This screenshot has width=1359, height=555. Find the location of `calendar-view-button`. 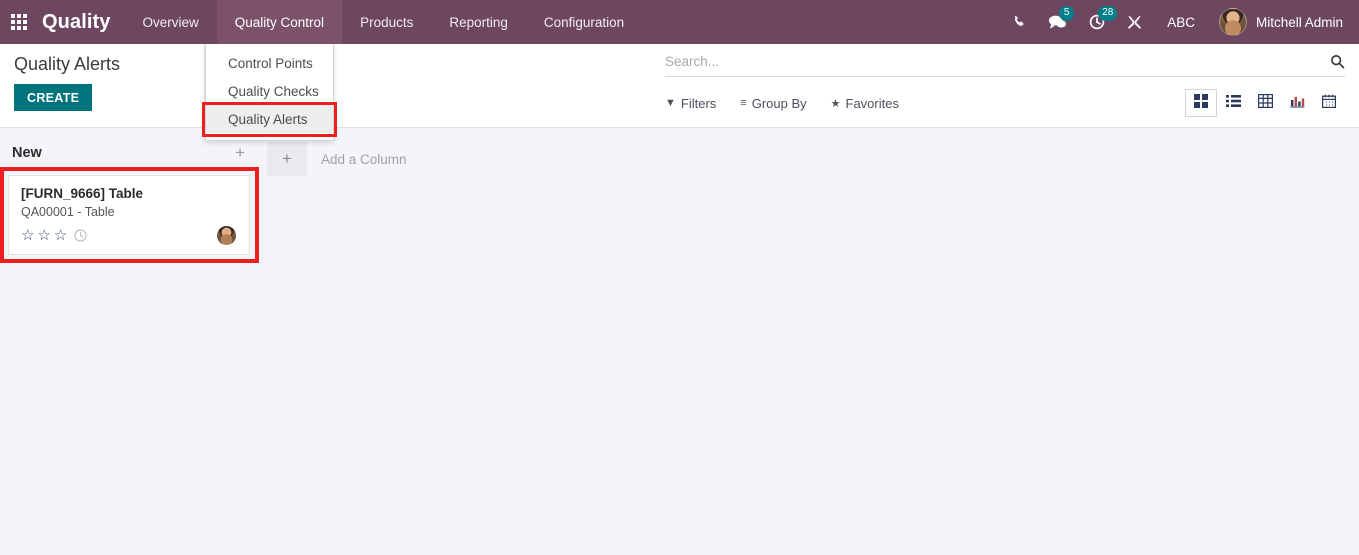

calendar-view-button is located at coordinates (1329, 103).